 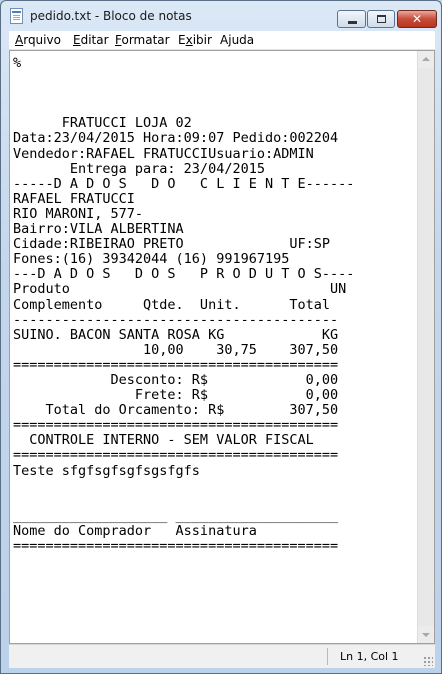 I want to click on title-bar: pedido.txt - Bloco de notas ✕, so click(x=221, y=16).